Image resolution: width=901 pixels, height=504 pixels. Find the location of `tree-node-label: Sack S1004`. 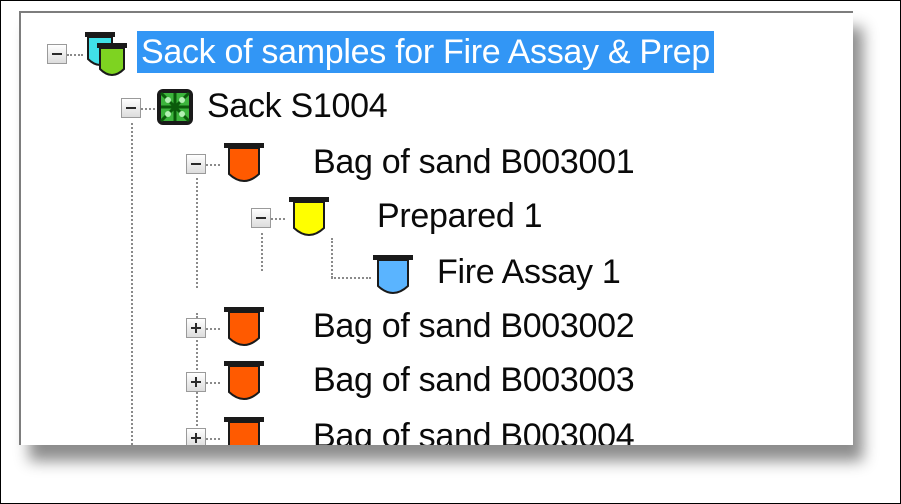

tree-node-label: Sack S1004 is located at coordinates (297, 106).